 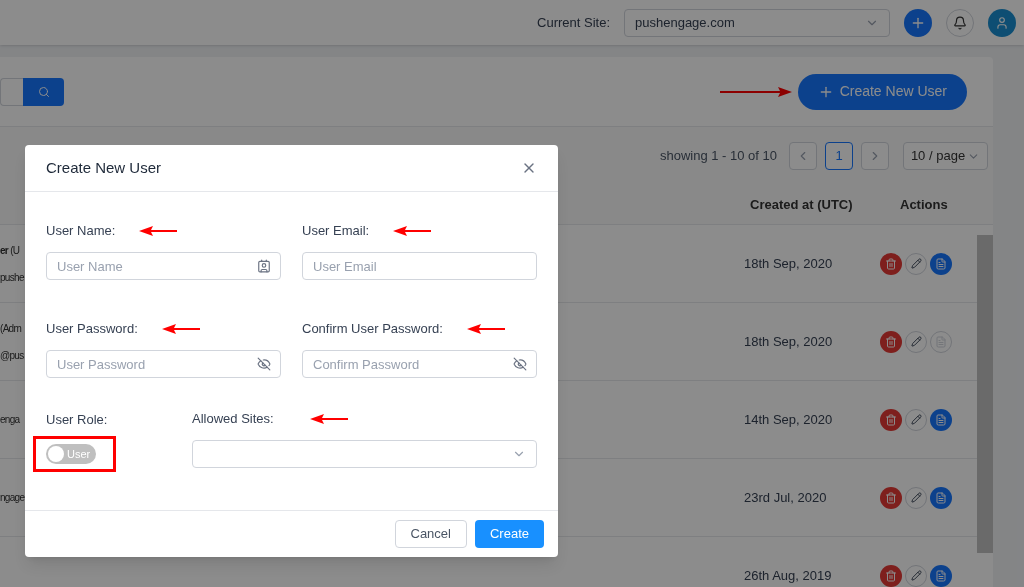 What do you see at coordinates (419, 364) in the screenshot?
I see `text-input: Confirm Password` at bounding box center [419, 364].